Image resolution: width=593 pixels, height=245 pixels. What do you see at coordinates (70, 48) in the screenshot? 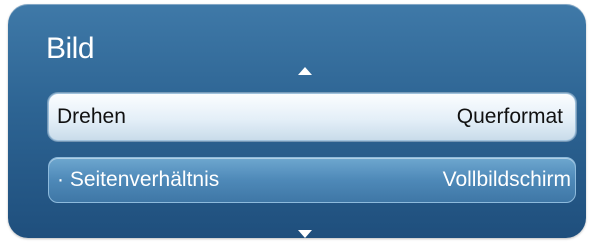
I see `menu-title: Bild` at bounding box center [70, 48].